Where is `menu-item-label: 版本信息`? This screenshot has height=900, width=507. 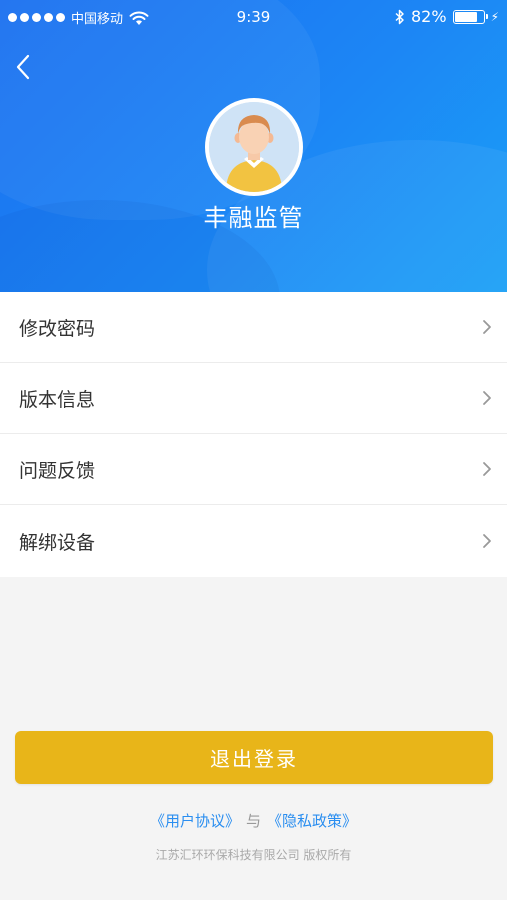
menu-item-label: 版本信息 is located at coordinates (57, 399).